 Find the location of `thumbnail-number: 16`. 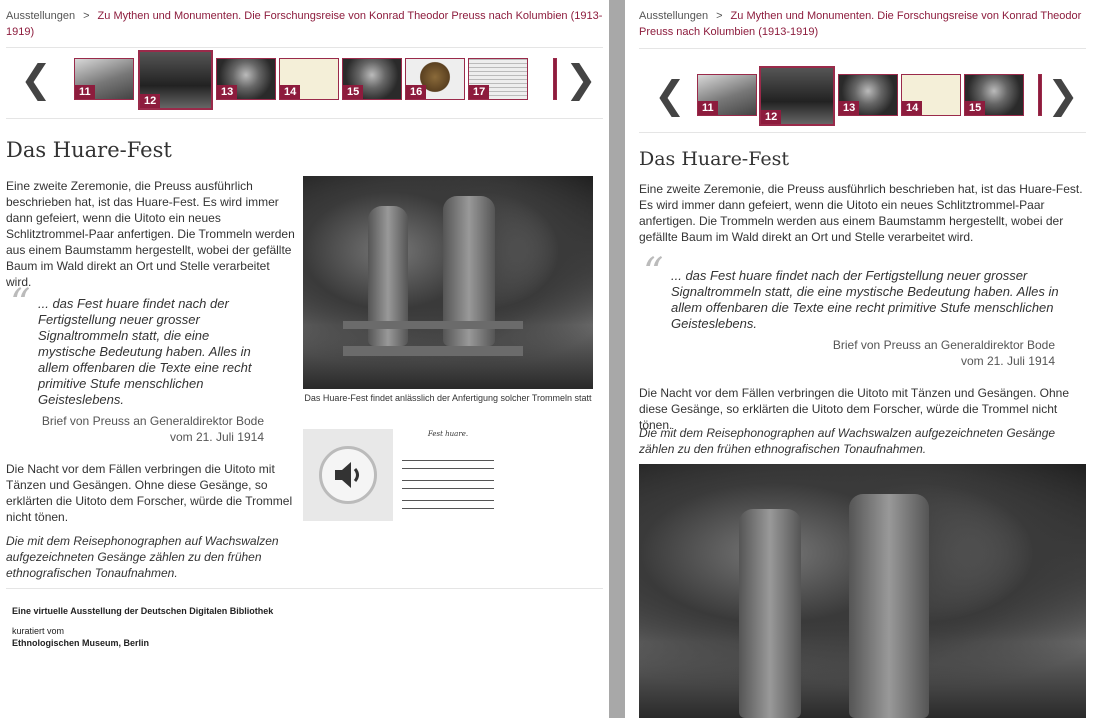

thumbnail-number: 16 is located at coordinates (416, 92).